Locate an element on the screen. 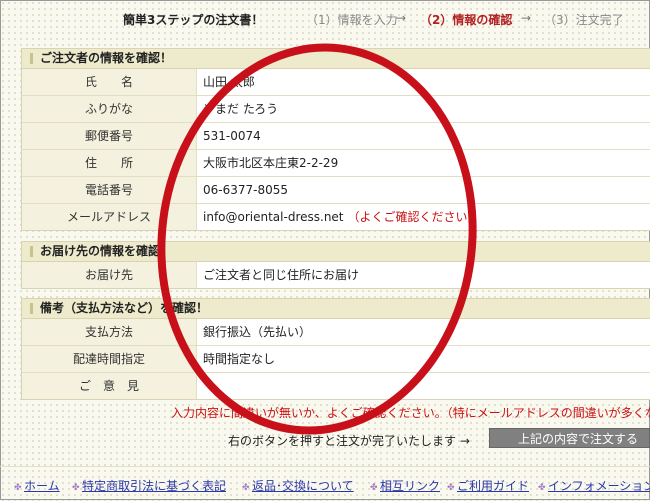 The height and width of the screenshot is (501, 650). footer-link-information: ✤ インフォメーション is located at coordinates (594, 485).